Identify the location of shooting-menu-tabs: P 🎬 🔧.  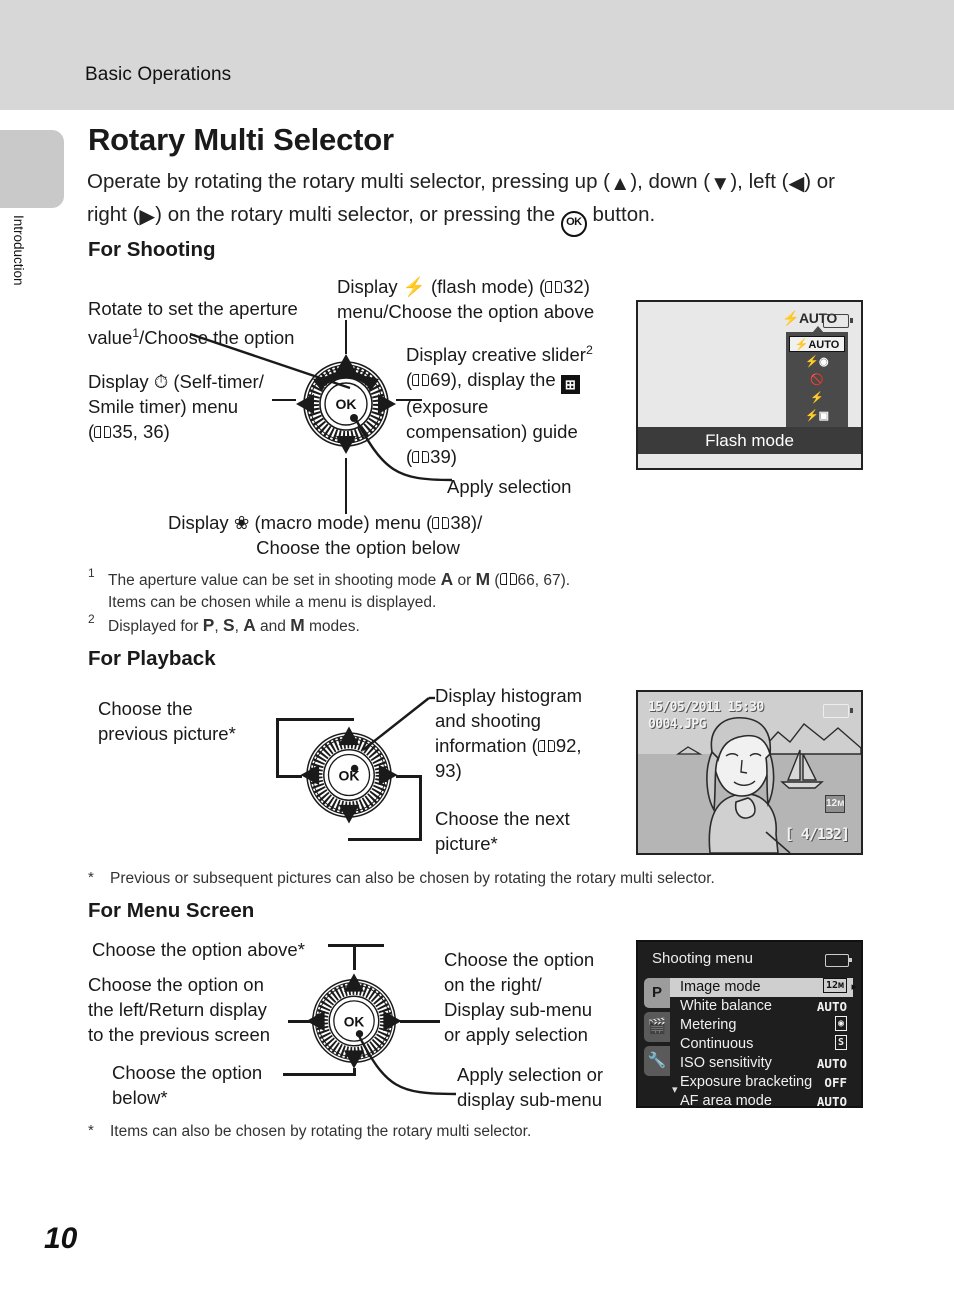
(657, 1029).